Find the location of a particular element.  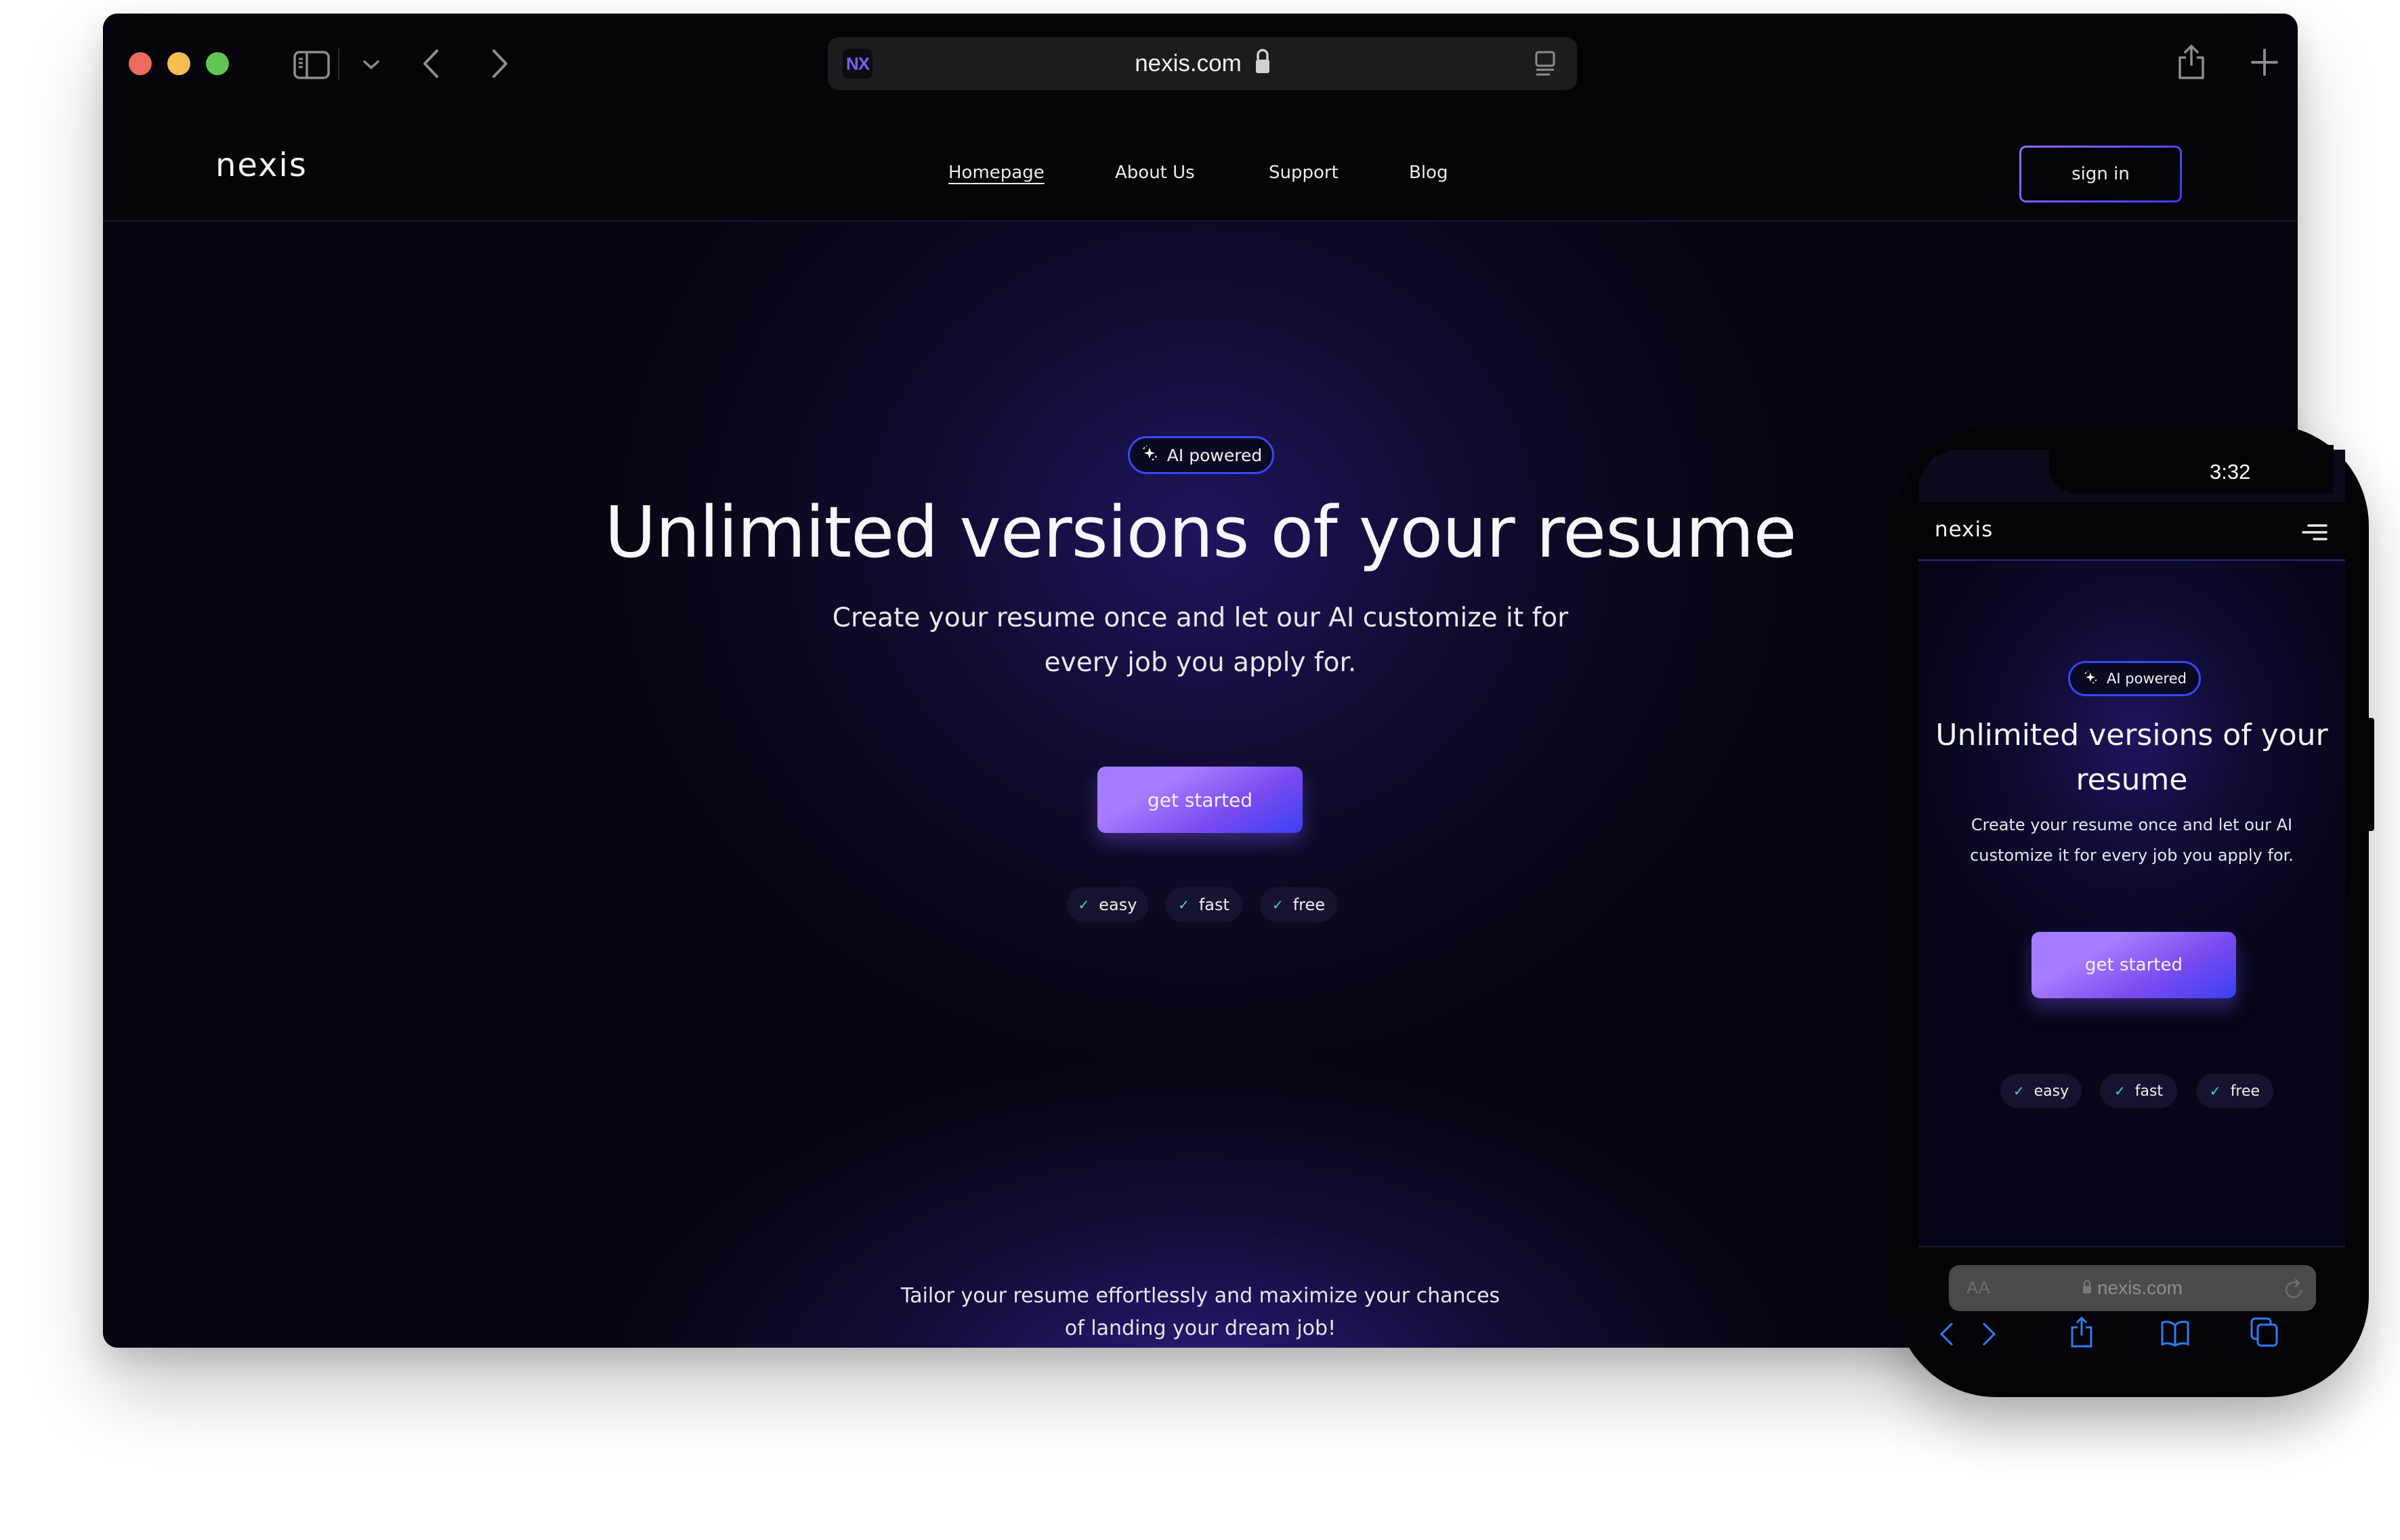

close-window-button is located at coordinates (140, 64).